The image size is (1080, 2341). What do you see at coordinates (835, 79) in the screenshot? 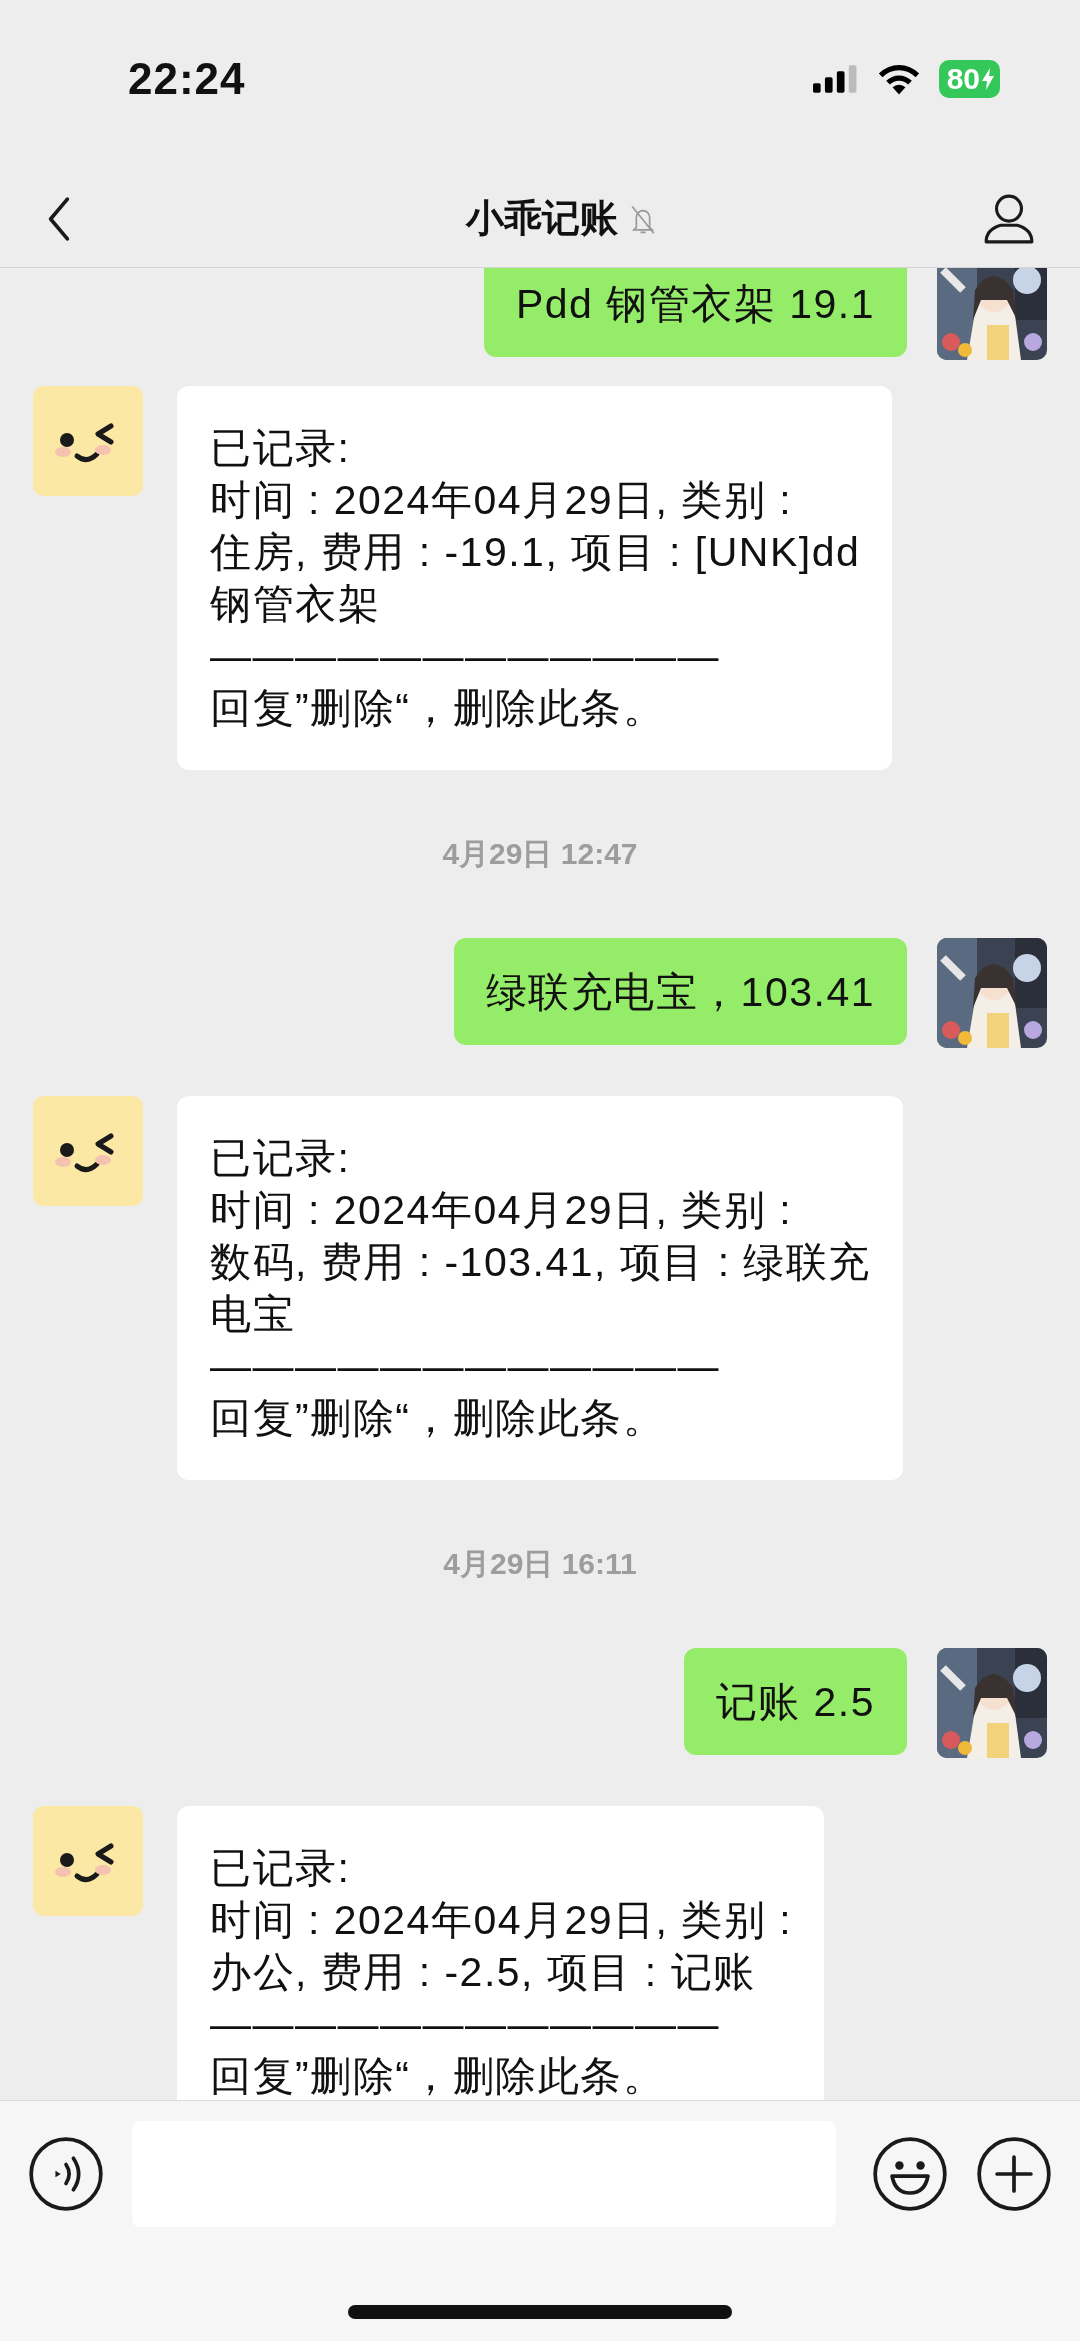
I see `signal-icon` at bounding box center [835, 79].